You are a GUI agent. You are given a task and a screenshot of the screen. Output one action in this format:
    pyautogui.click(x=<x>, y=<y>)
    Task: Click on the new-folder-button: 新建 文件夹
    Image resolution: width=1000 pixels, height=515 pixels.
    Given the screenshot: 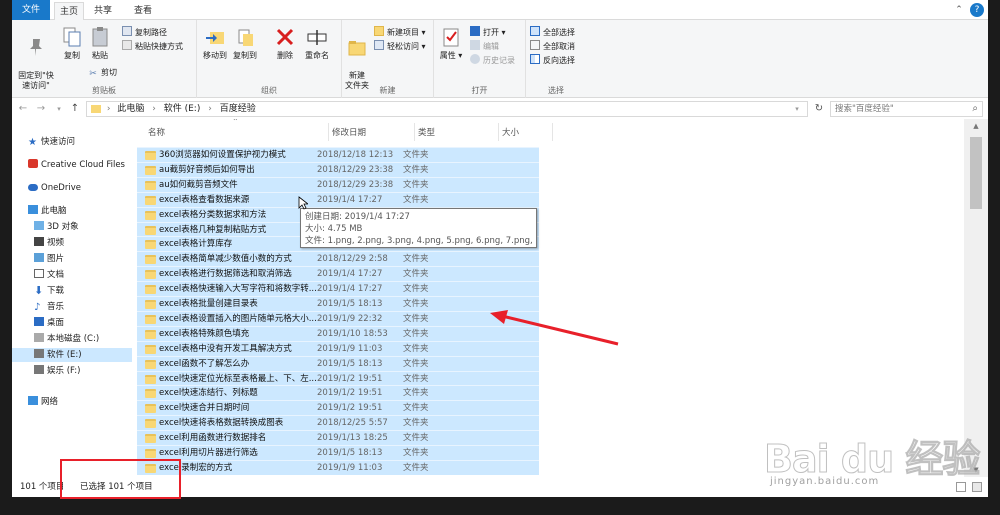 What is the action you would take?
    pyautogui.click(x=357, y=58)
    